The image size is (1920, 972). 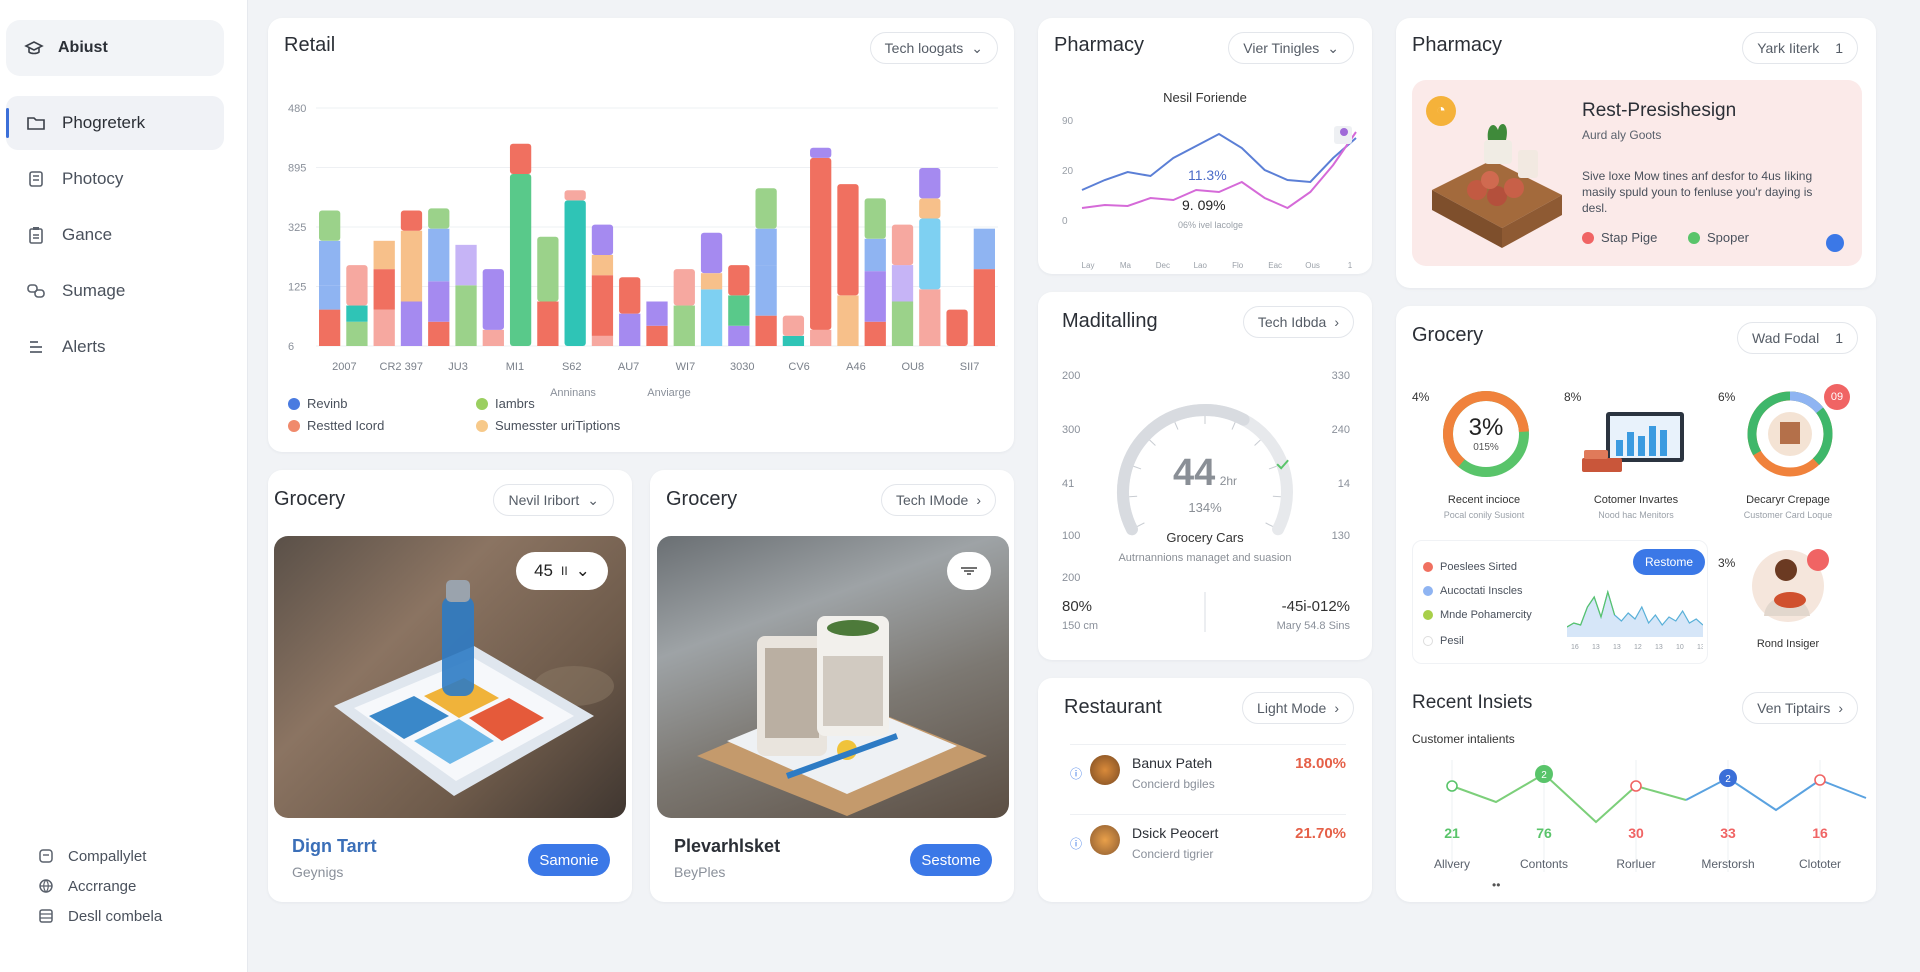 I want to click on grocery-filter-dropdown: Nevil Iribort ⌄, so click(x=553, y=500).